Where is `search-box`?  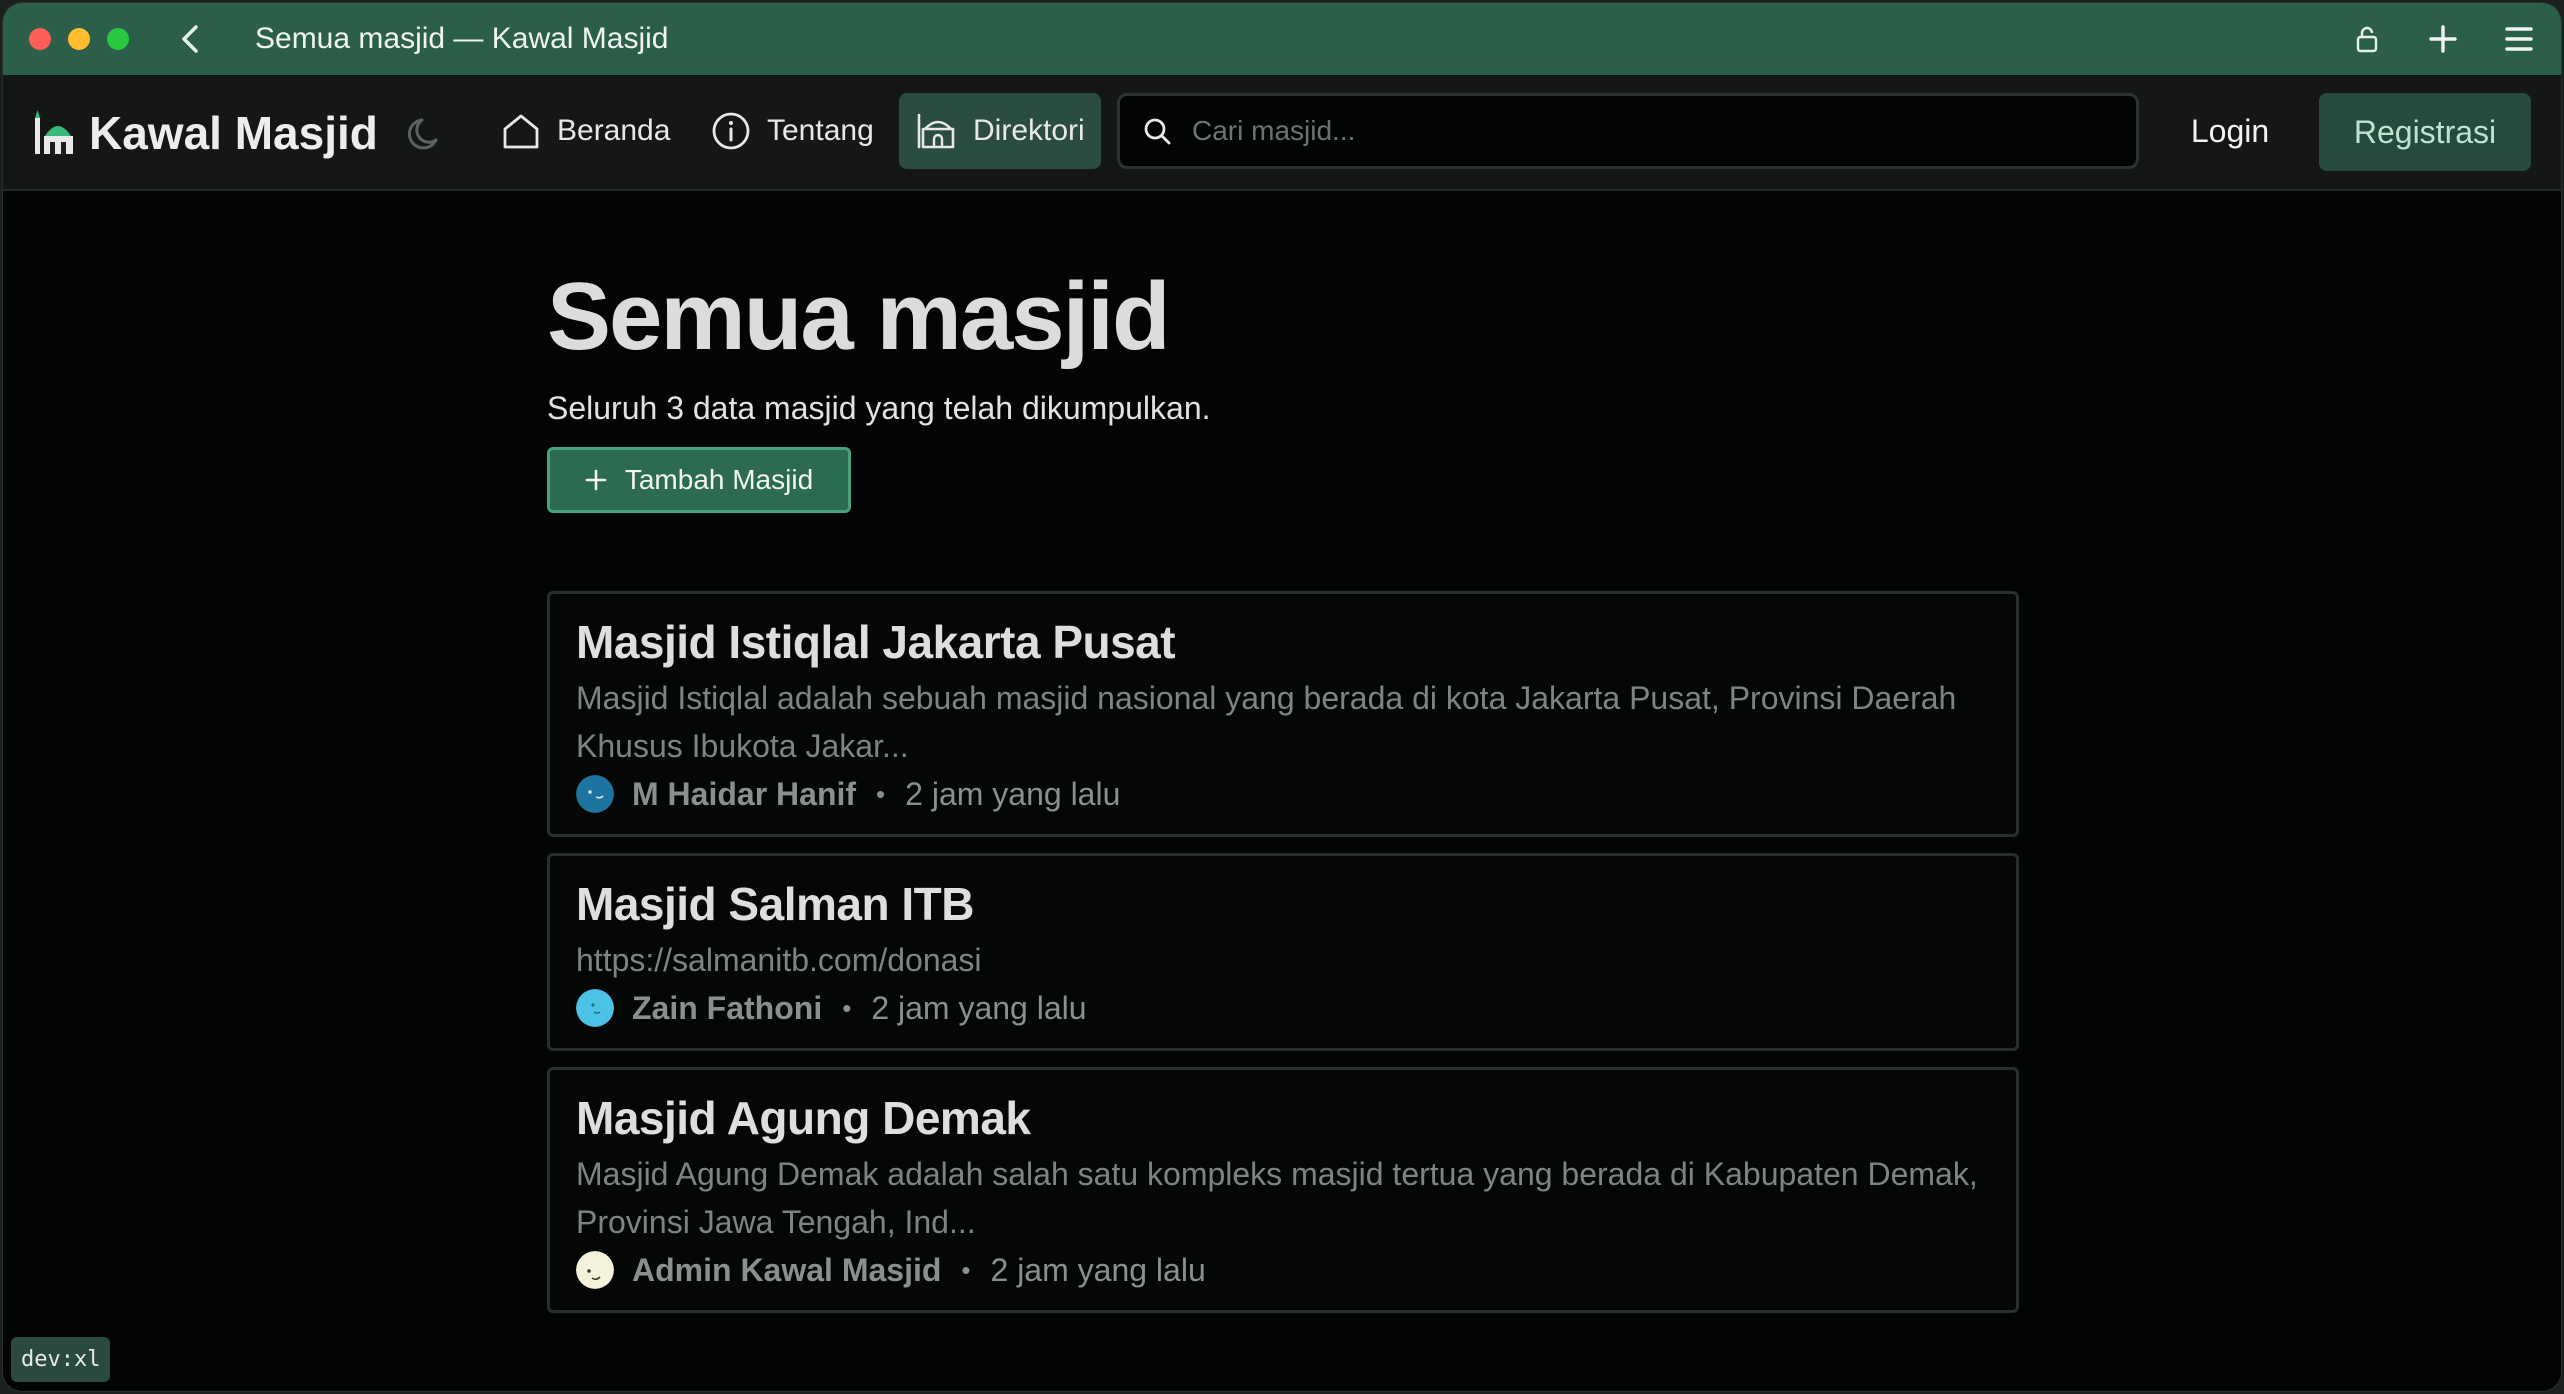
search-box is located at coordinates (1628, 131).